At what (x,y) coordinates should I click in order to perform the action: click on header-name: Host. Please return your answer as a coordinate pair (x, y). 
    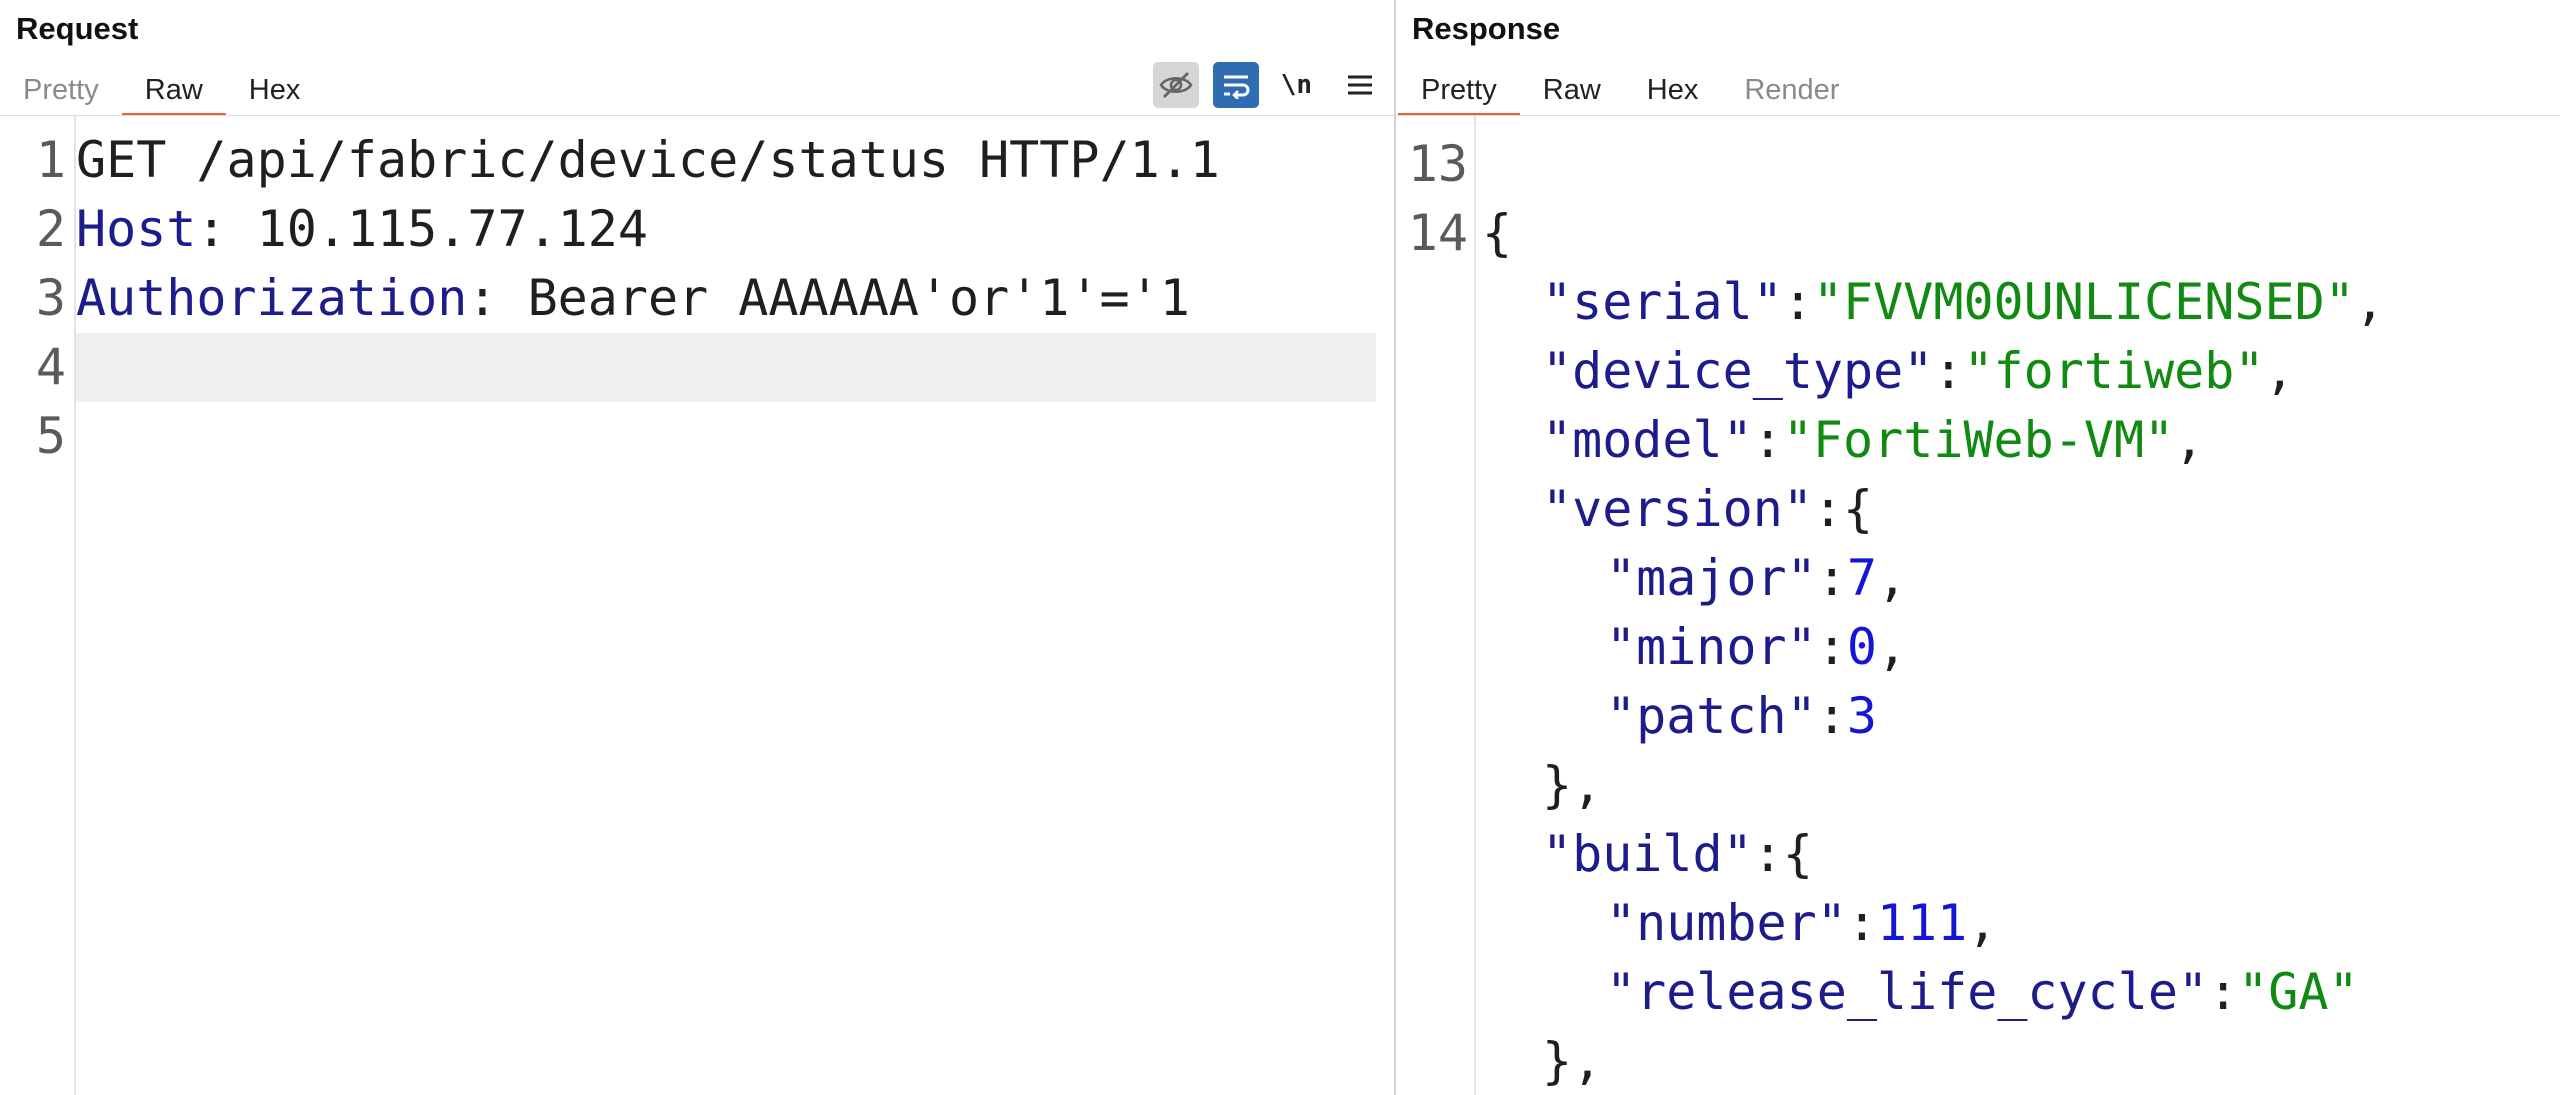
    Looking at the image, I should click on (136, 229).